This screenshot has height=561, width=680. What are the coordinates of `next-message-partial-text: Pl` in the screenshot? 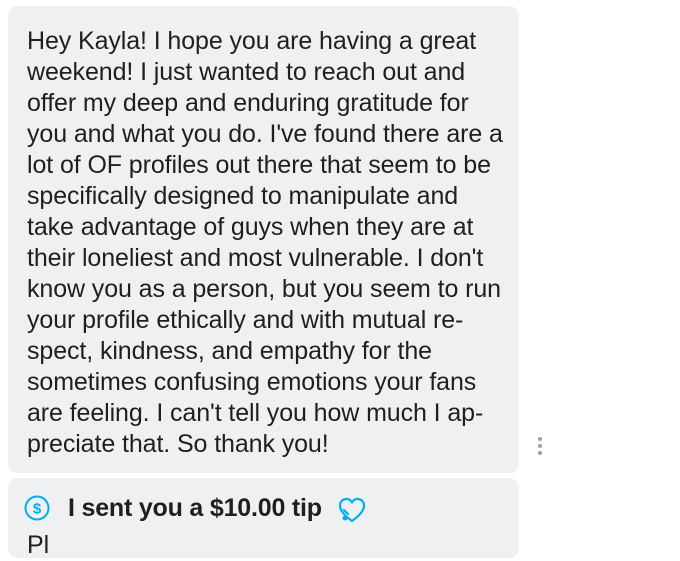 It's located at (38, 545).